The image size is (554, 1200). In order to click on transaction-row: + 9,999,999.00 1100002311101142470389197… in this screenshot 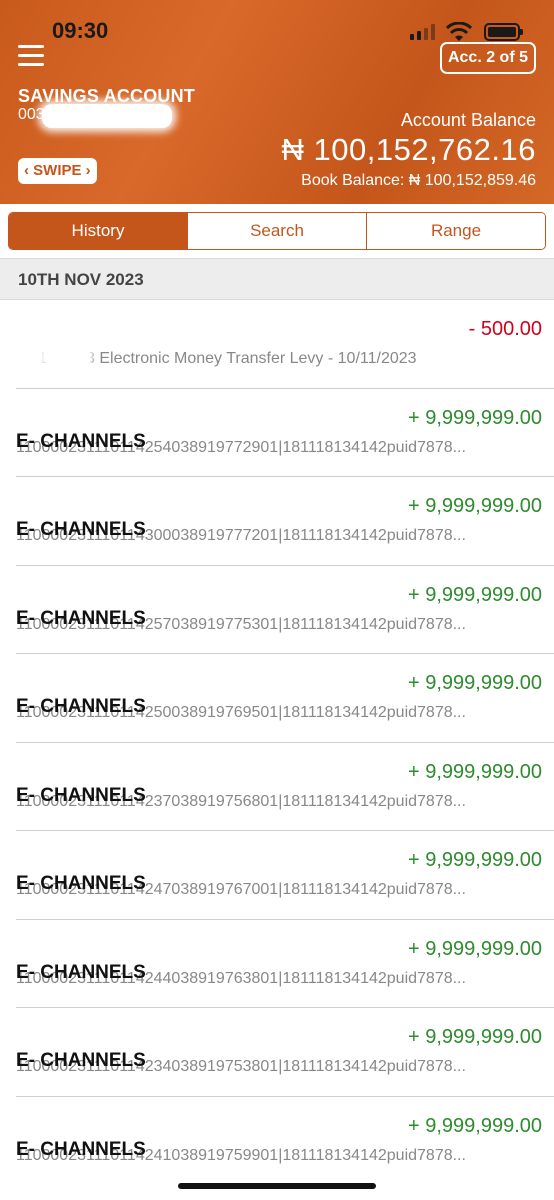, I will do `click(285, 875)`.